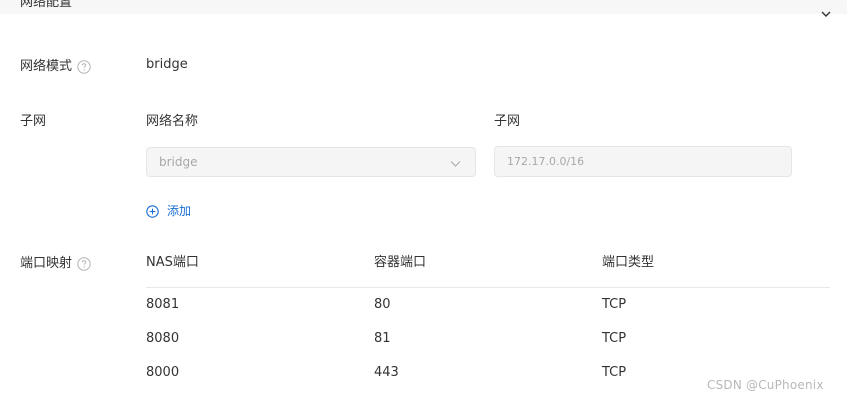 The height and width of the screenshot is (401, 847). What do you see at coordinates (382, 304) in the screenshot?
I see `container-port-cell: 80` at bounding box center [382, 304].